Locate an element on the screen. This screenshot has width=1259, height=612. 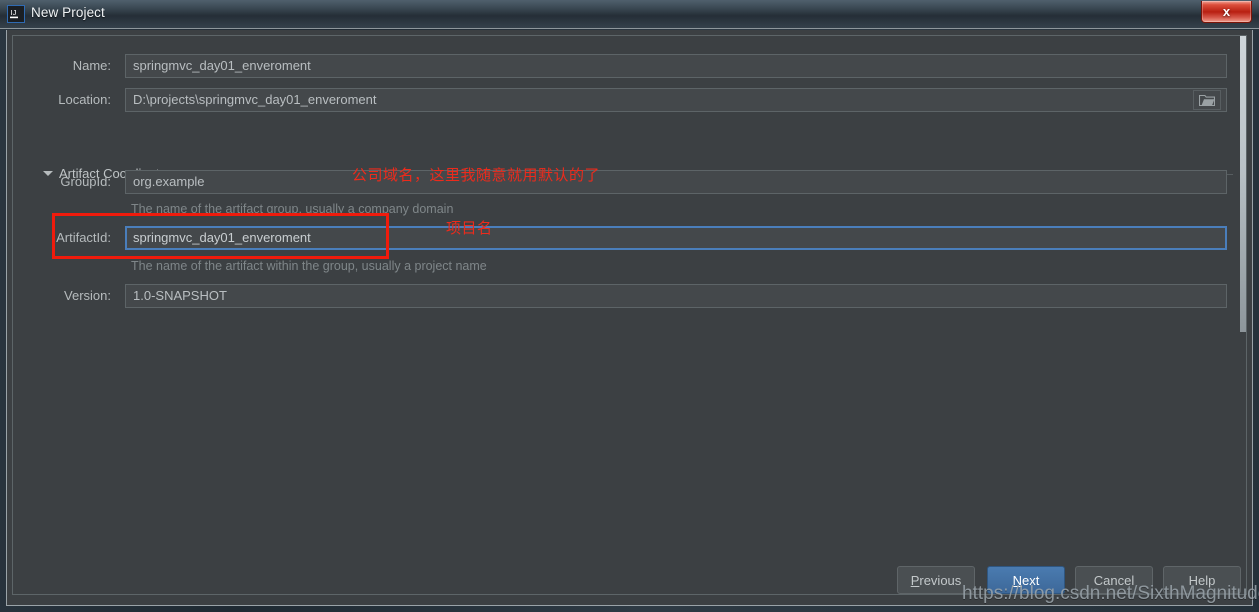
artifactid-row: ArtifactId: springmvc_day01_enveroment is located at coordinates (623, 238).